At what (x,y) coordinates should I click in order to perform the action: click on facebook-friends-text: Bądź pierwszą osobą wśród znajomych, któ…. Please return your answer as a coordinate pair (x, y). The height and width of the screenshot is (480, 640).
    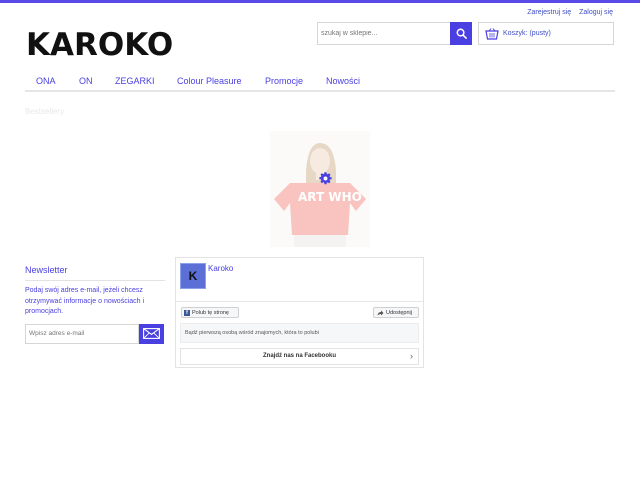
    Looking at the image, I should click on (299, 333).